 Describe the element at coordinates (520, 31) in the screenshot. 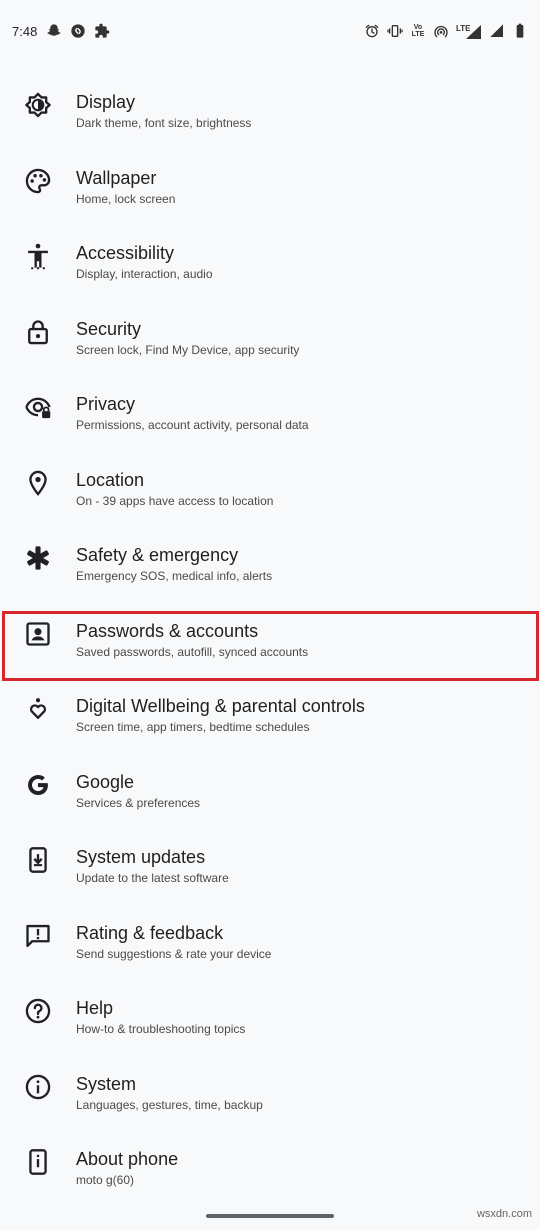

I see `battery-icon` at that location.